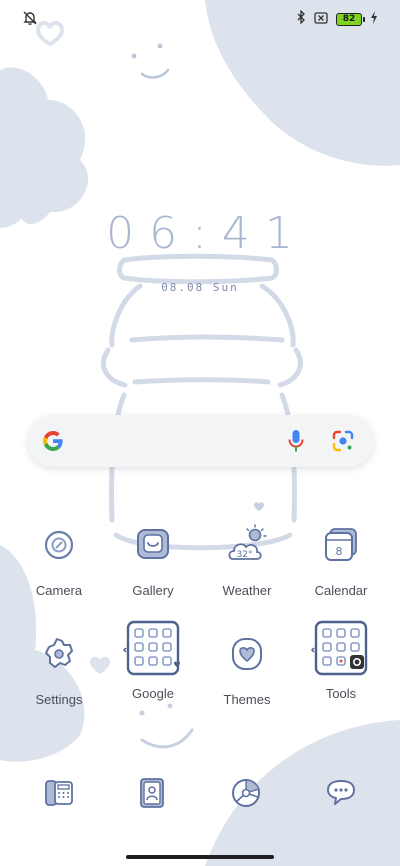  I want to click on browser-app, so click(246, 795).